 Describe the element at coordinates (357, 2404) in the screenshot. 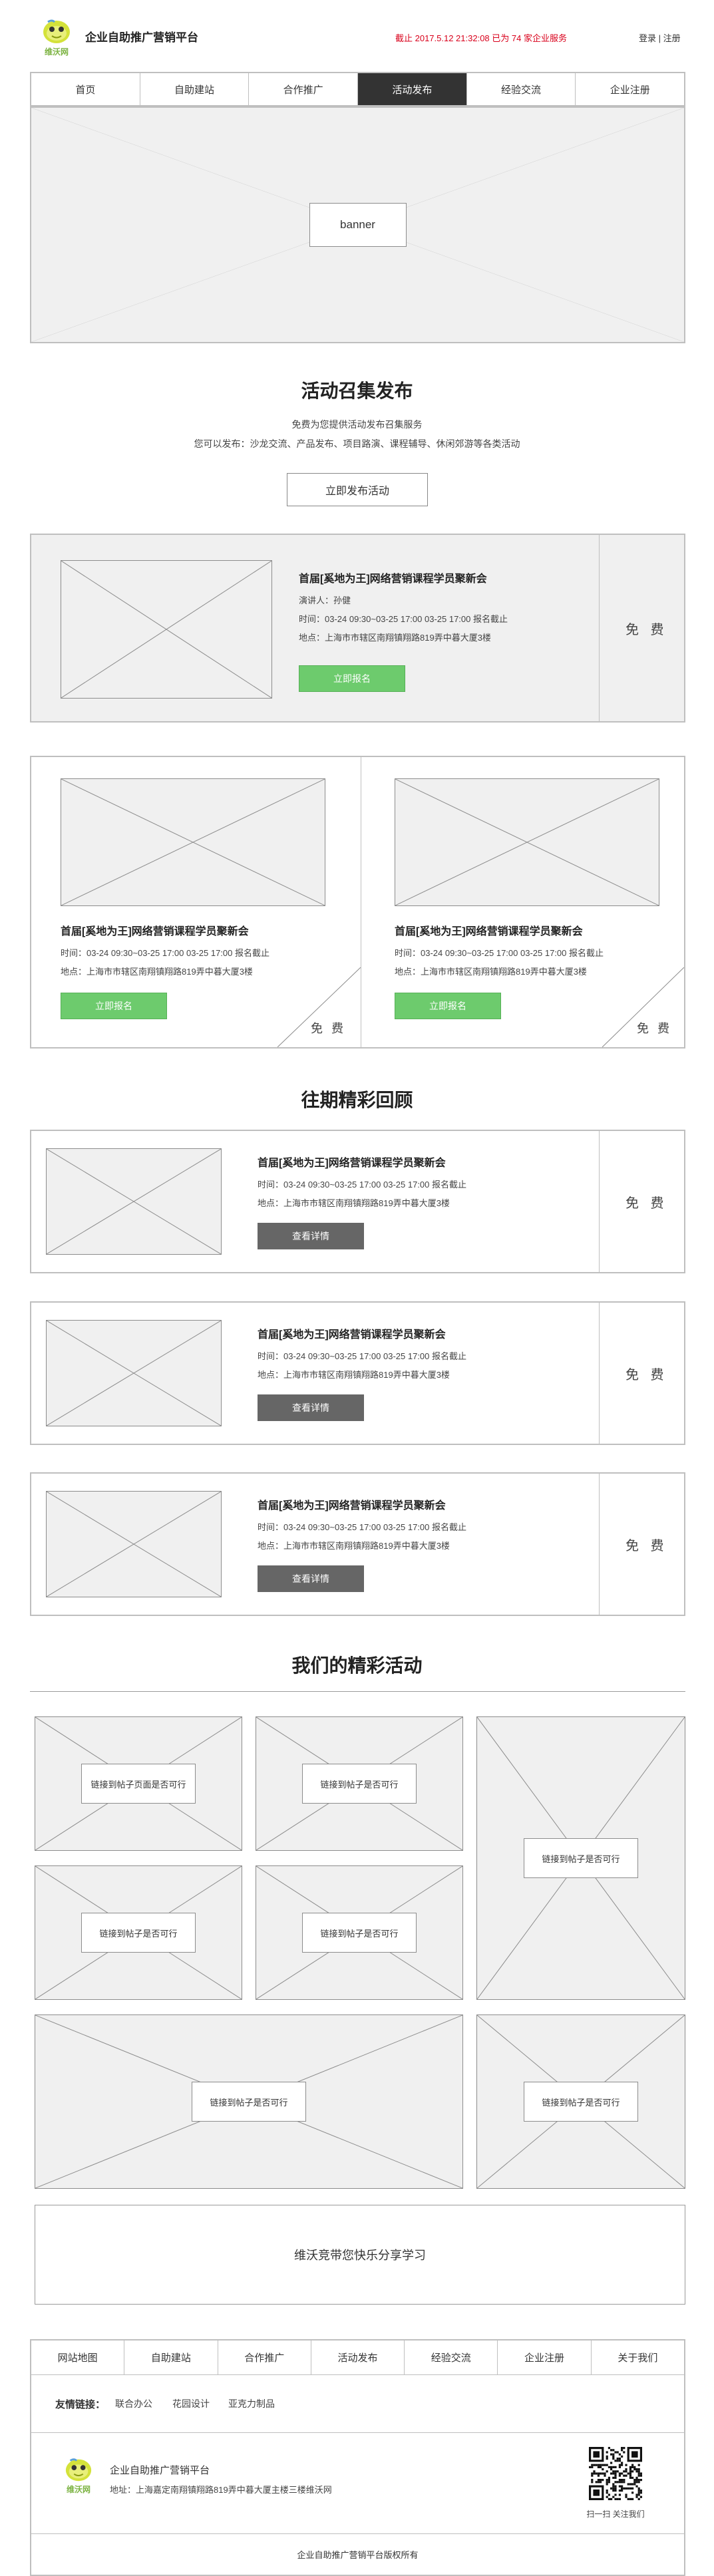

I see `friend-links: 友情链接： 联合办公 花园设计 亚克力制品` at that location.